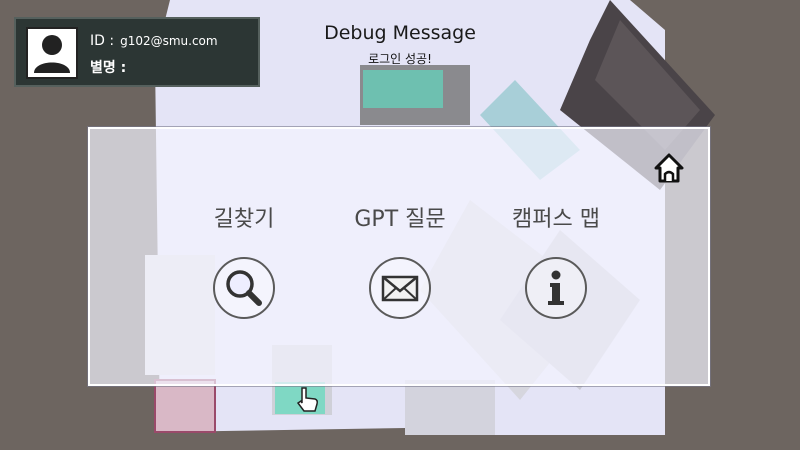 This screenshot has height=450, width=800. What do you see at coordinates (185, 406) in the screenshot?
I see `map-building-pink` at bounding box center [185, 406].